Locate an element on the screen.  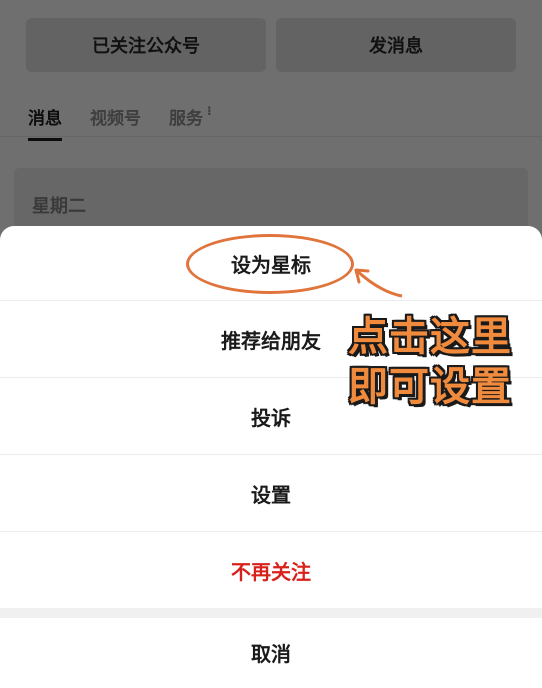
tab-bar: 消息 视频号 服务 ⁝ is located at coordinates (120, 122).